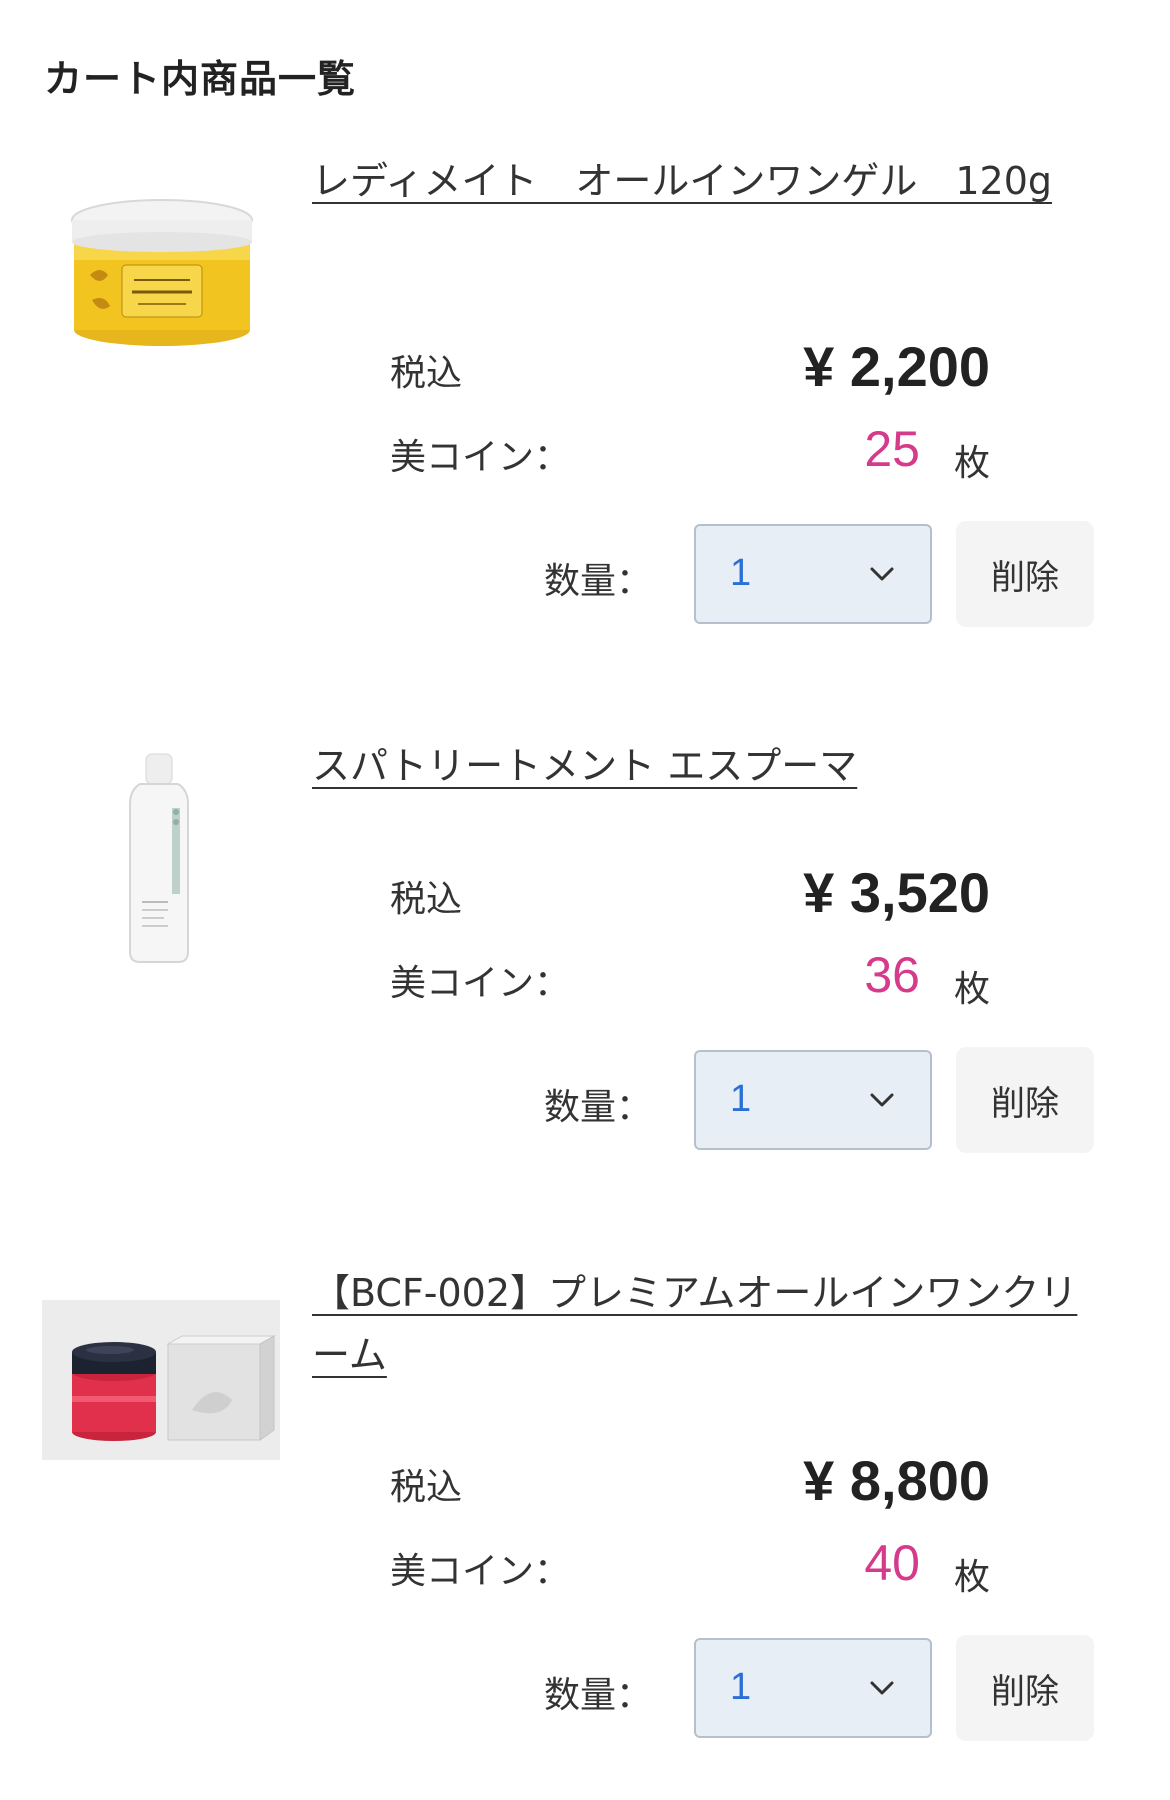 The height and width of the screenshot is (1800, 1170). What do you see at coordinates (892, 449) in the screenshot?
I see `coin-count: 25` at bounding box center [892, 449].